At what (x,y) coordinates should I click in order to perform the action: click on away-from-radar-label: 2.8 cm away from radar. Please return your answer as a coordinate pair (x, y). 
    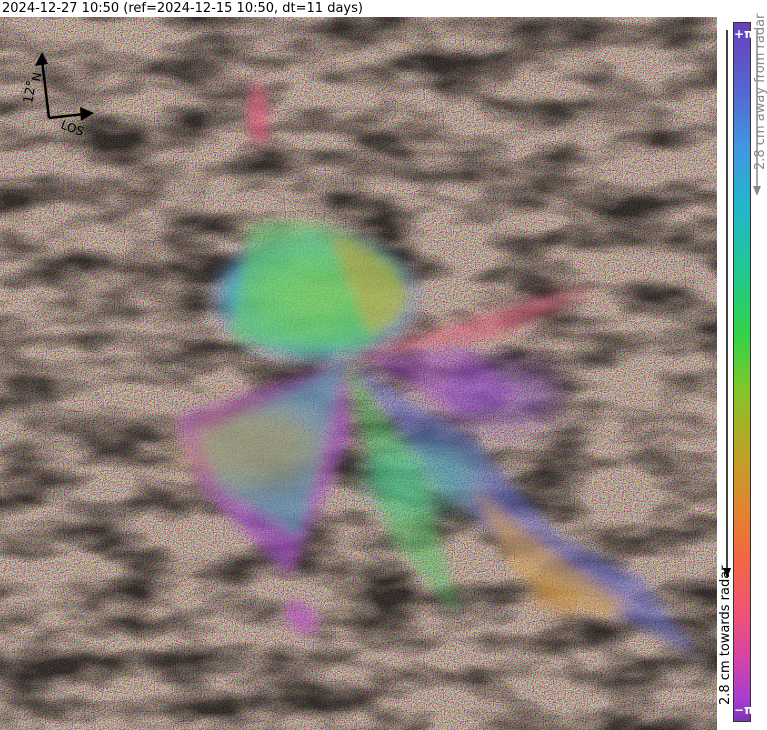
    Looking at the image, I should click on (760, 91).